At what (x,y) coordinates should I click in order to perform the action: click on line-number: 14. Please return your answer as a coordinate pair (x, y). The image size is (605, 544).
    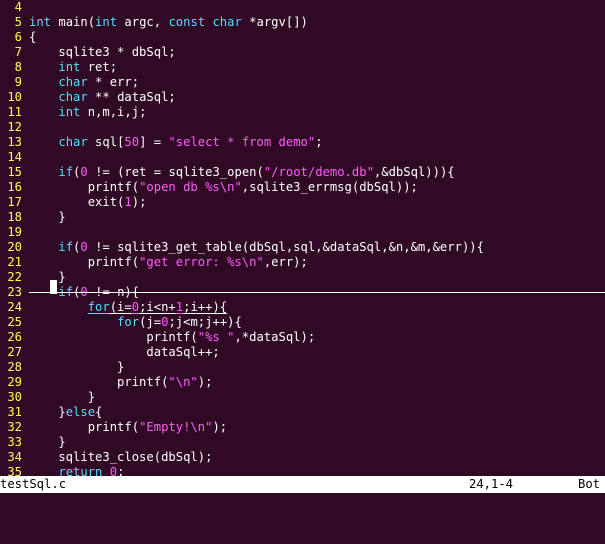
    Looking at the image, I should click on (14, 157).